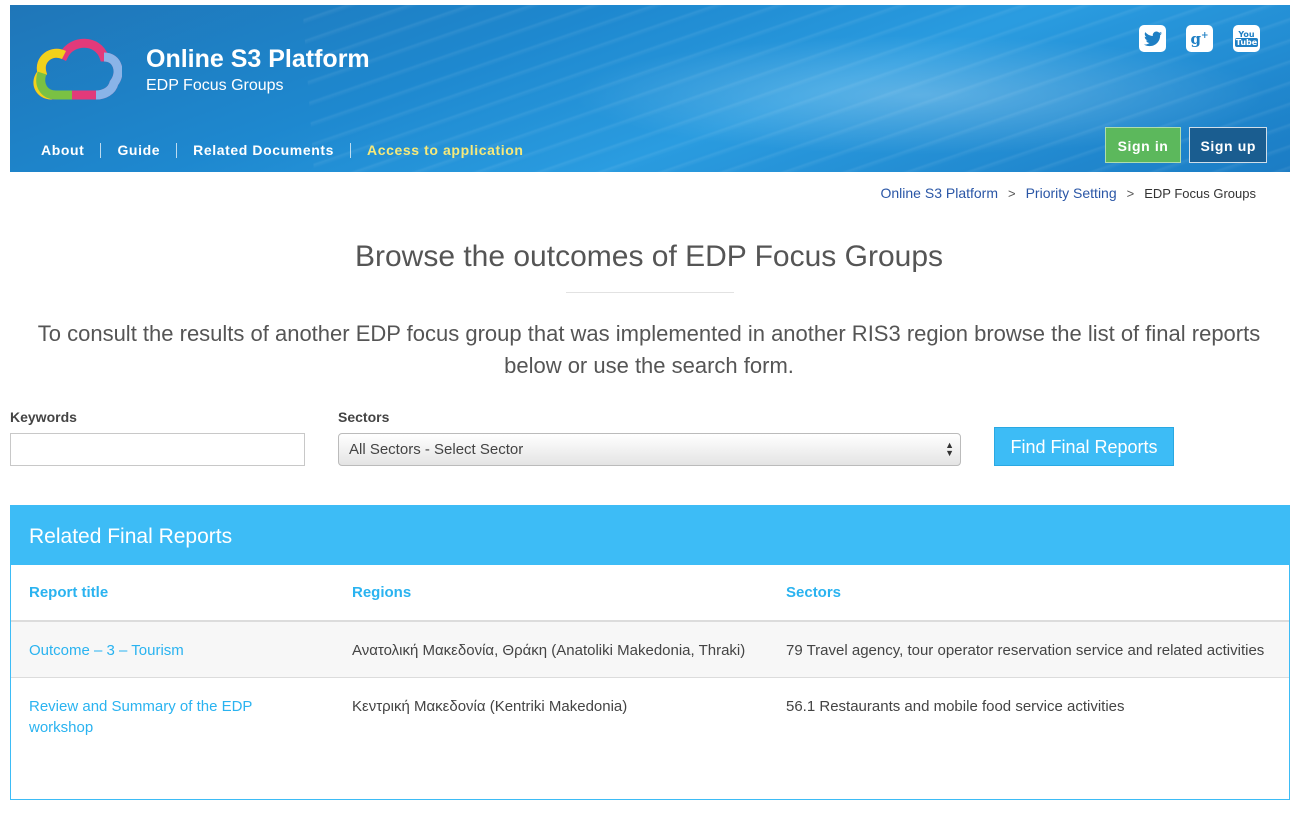 This screenshot has width=1298, height=813. Describe the element at coordinates (436, 449) in the screenshot. I see `sectors-select-value: All Sectors - Select Sector` at that location.